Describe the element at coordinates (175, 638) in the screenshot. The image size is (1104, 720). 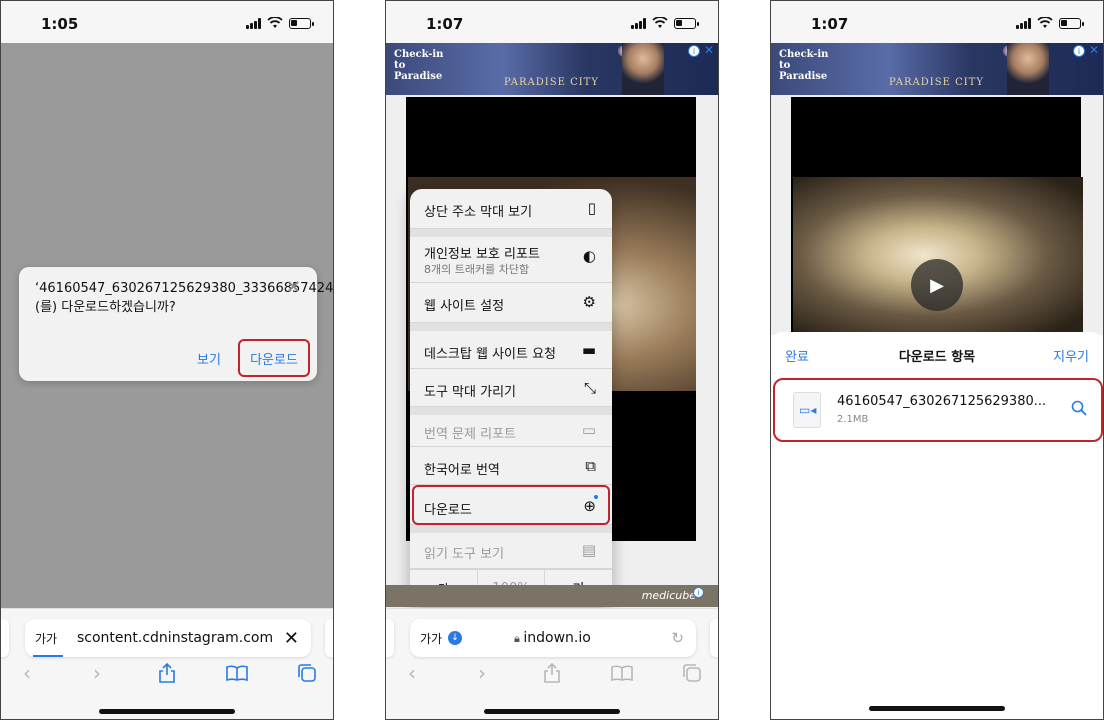
I see `url-text: scontent.cdninstagram.com` at that location.